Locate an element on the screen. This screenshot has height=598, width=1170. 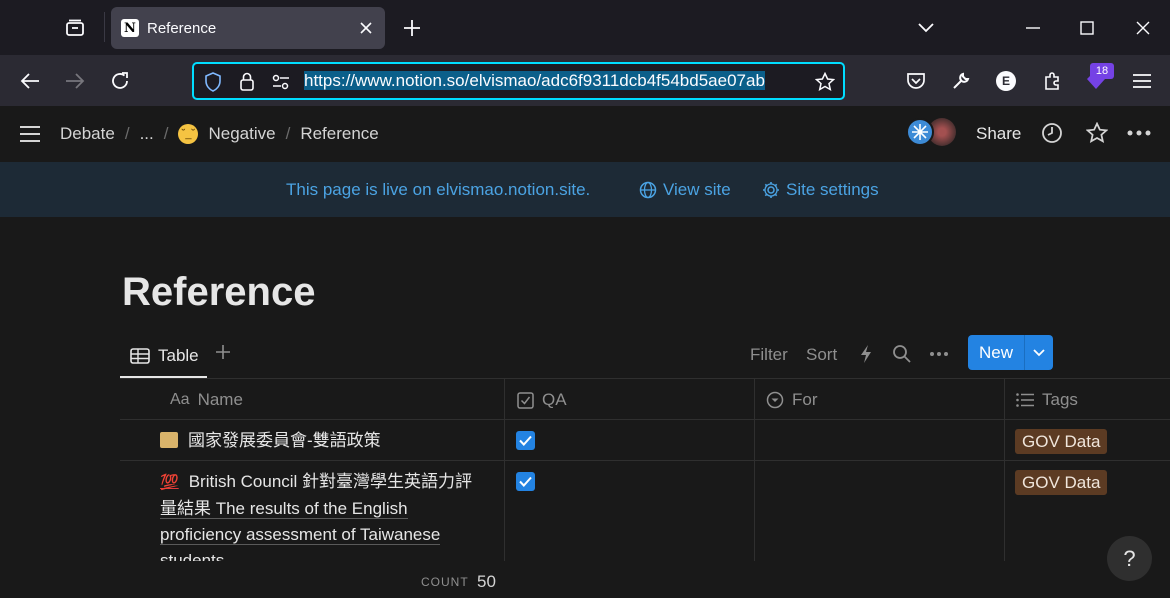
site-settings-link: Site settings is located at coordinates (820, 190).